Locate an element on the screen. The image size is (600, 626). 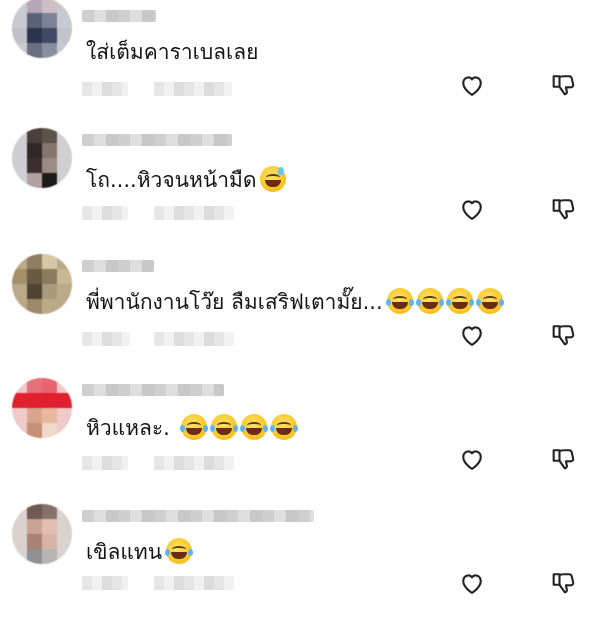
comment-text: หิวแหละ. is located at coordinates (192, 428).